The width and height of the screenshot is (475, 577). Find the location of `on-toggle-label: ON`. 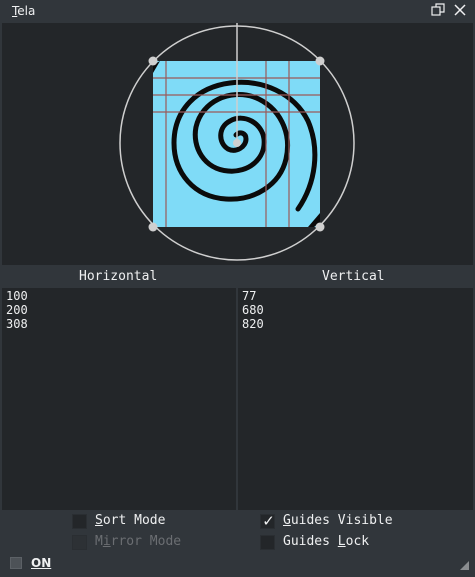

on-toggle-label: ON is located at coordinates (41, 563).